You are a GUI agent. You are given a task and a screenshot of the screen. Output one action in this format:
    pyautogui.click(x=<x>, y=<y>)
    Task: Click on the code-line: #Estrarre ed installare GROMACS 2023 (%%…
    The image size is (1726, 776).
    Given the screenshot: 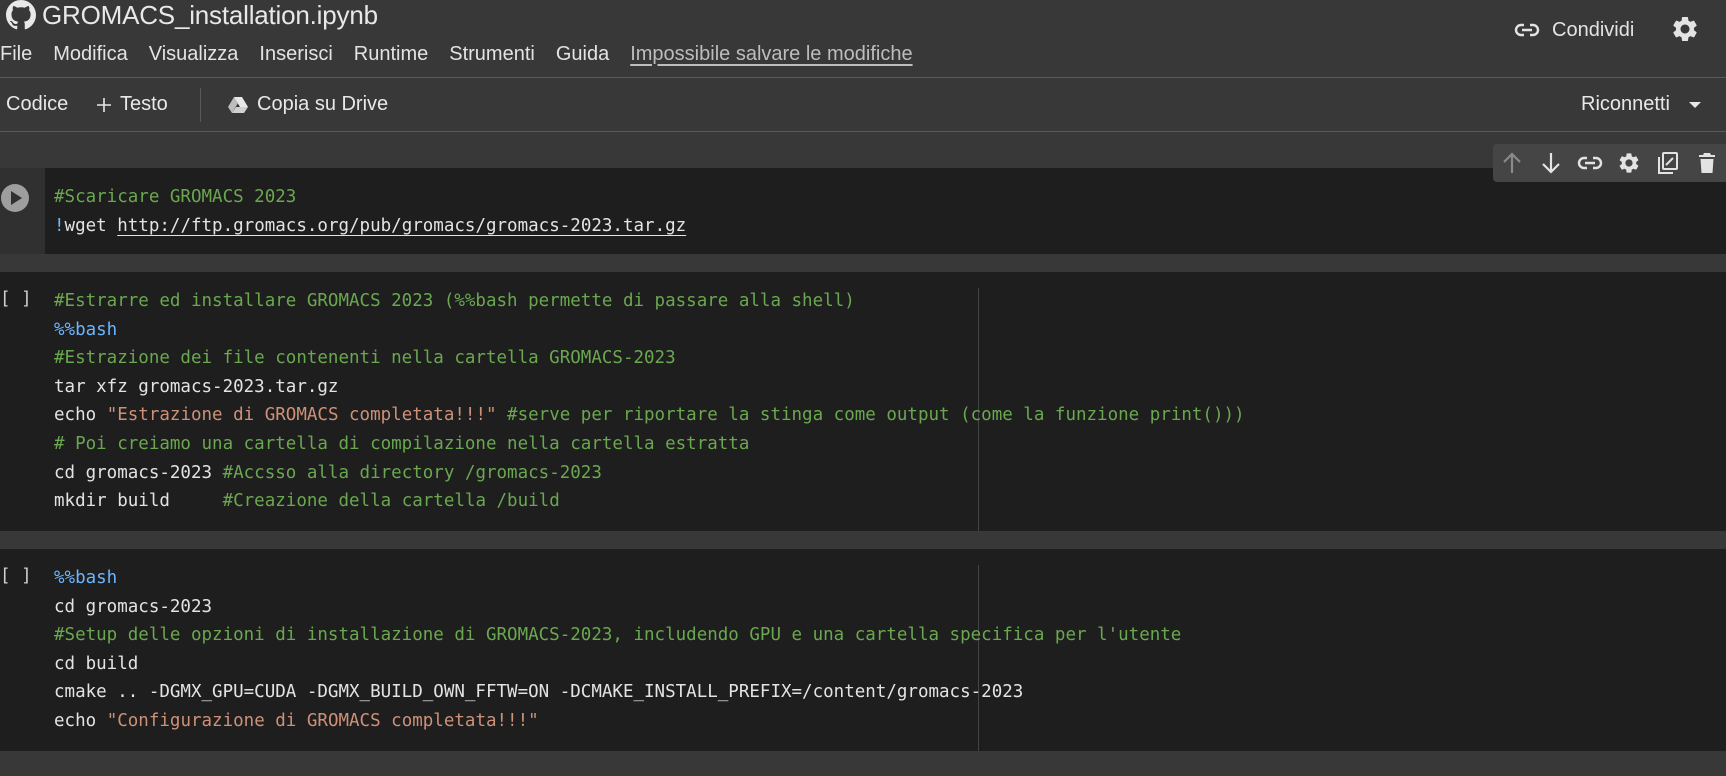 What is the action you would take?
    pyautogui.click(x=649, y=301)
    